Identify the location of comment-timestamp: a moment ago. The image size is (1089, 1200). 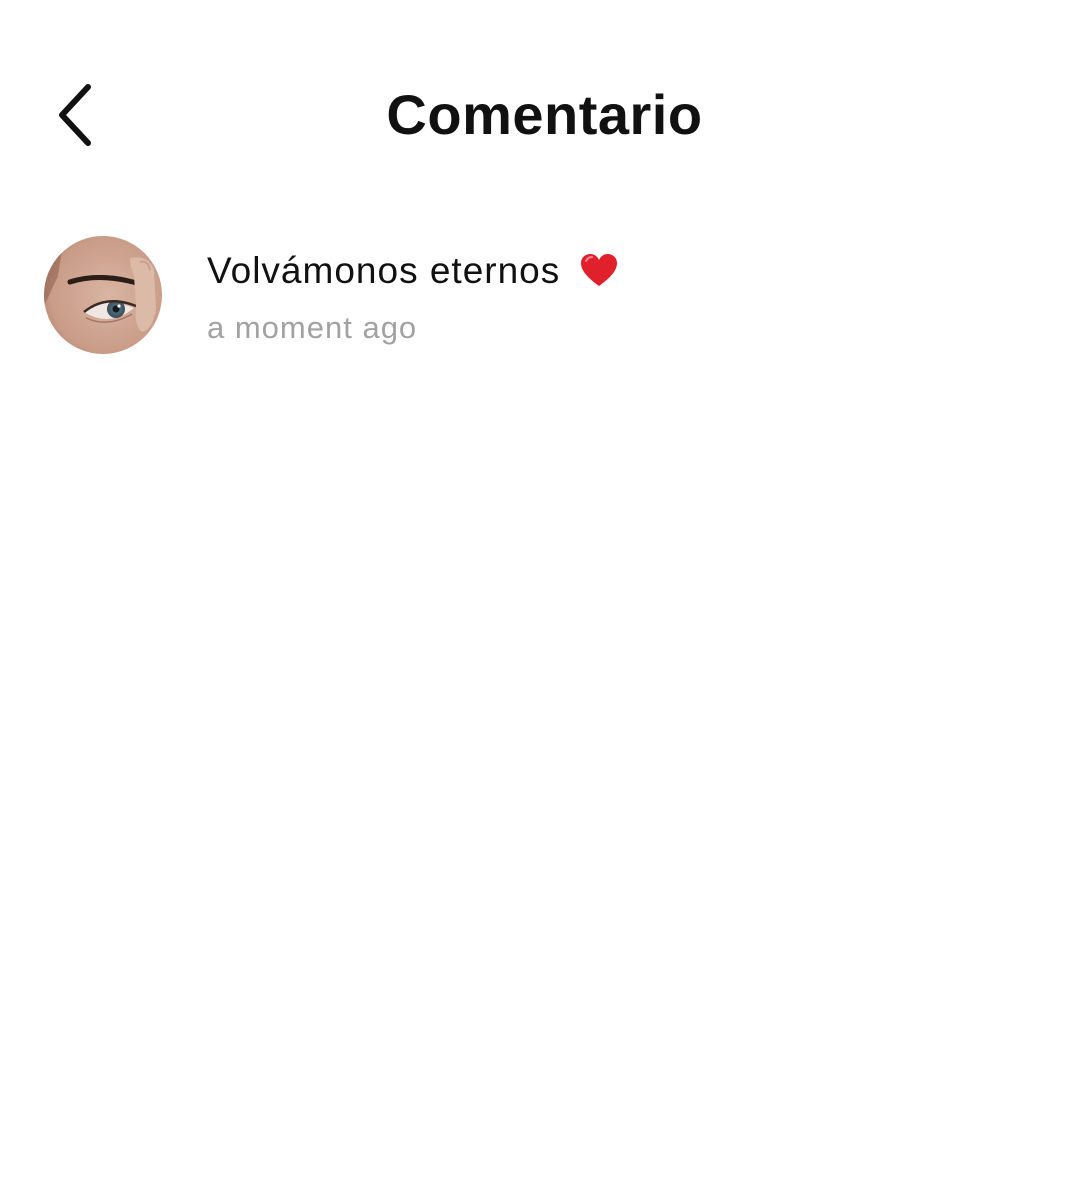
(312, 327).